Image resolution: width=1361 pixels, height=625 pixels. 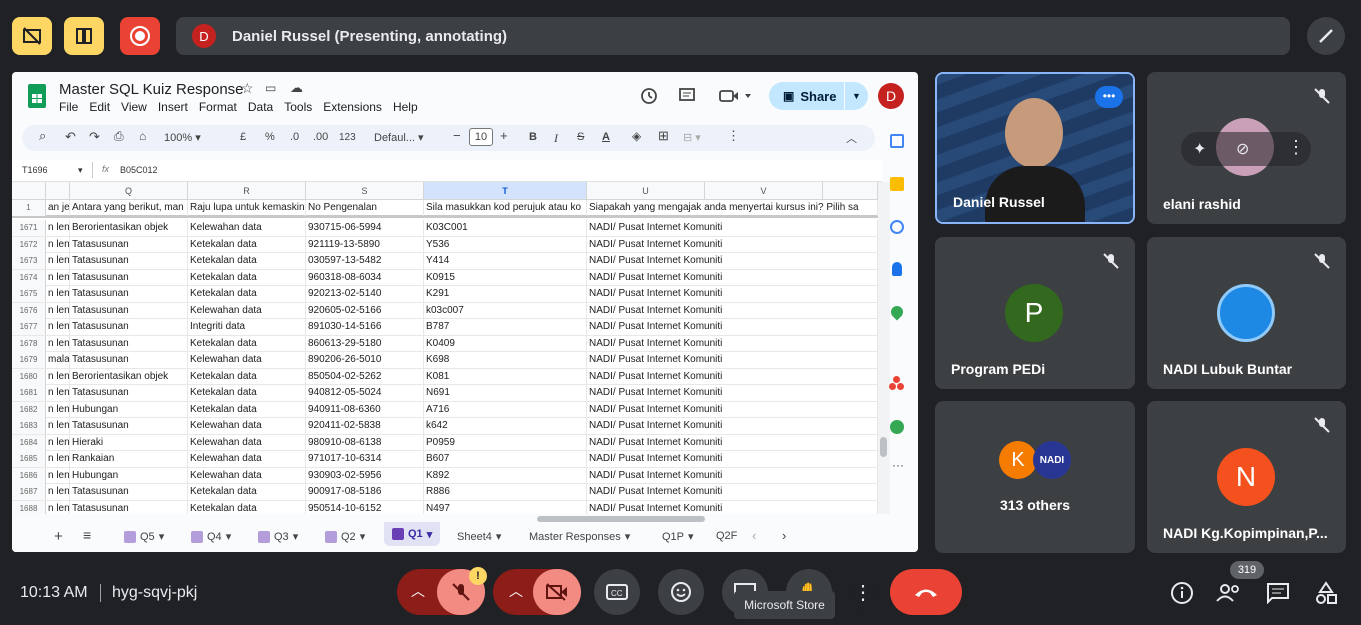 I want to click on row-number: 1681, so click(x=29, y=393).